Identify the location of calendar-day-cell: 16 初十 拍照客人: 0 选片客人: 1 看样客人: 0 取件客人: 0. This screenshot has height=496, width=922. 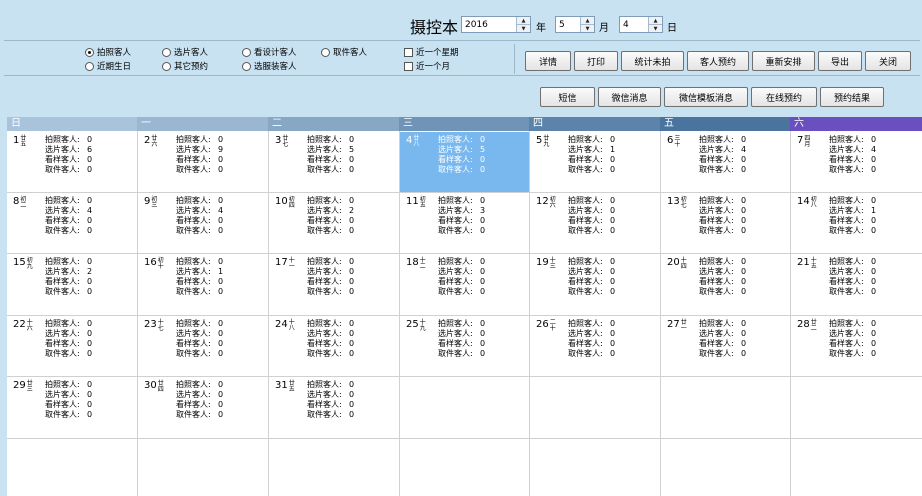
(203, 284).